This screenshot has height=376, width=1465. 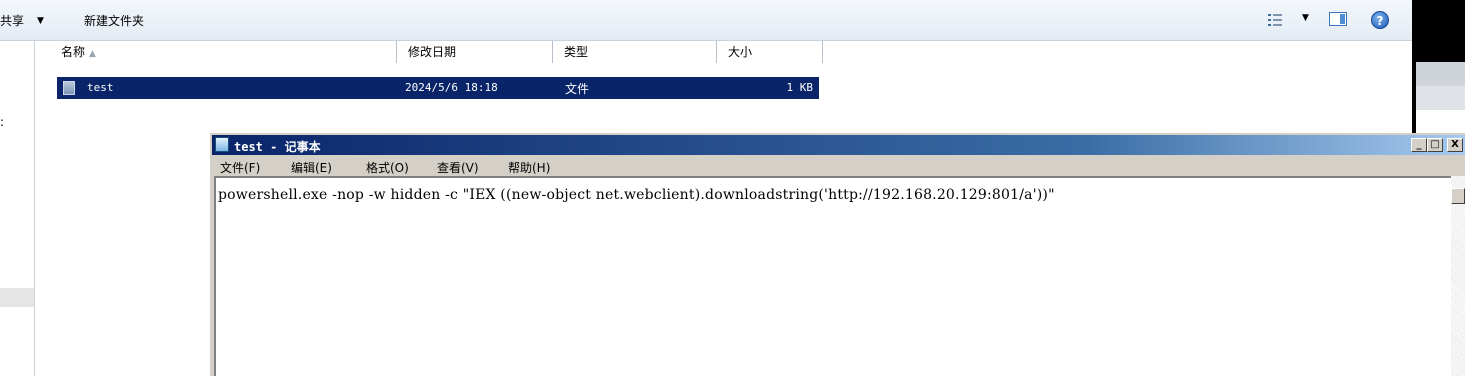 What do you see at coordinates (277, 147) in the screenshot?
I see `notepad-title: test - 记事本` at bounding box center [277, 147].